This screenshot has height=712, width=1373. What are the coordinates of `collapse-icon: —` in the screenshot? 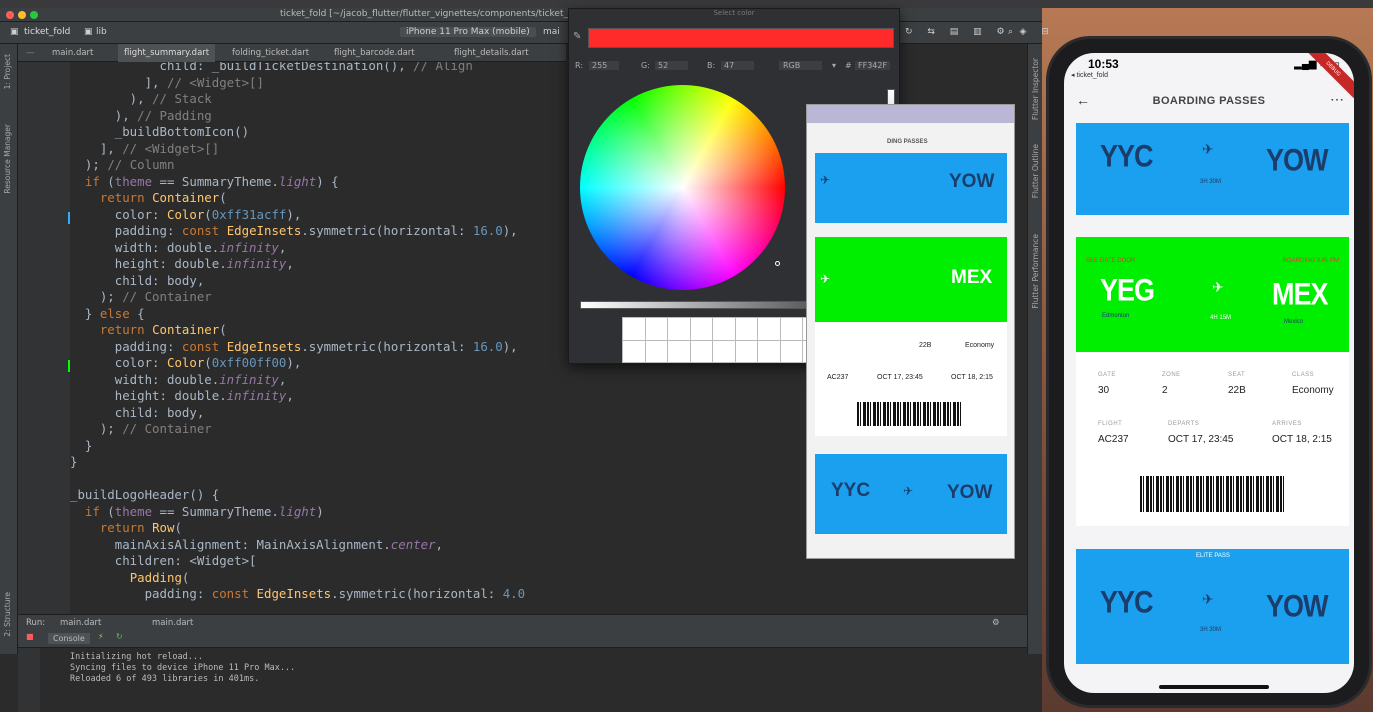 It's located at (30, 53).